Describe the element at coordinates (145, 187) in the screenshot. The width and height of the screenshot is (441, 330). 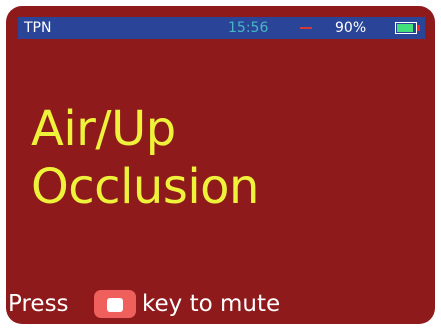
I see `alarm-message-line-2: Occlusion` at that location.